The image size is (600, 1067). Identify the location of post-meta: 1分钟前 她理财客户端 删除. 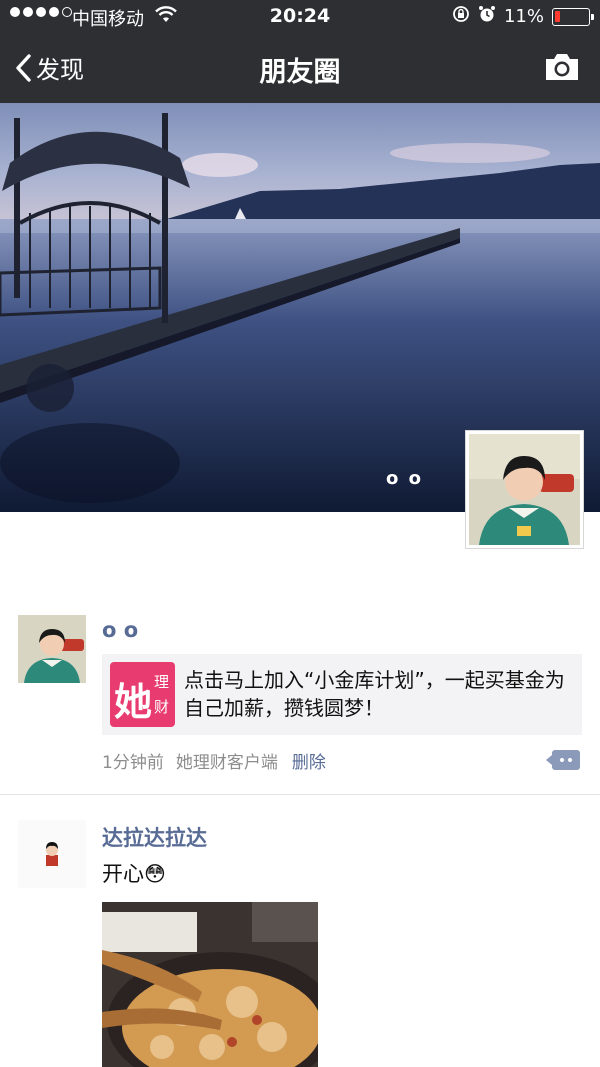
(214, 760).